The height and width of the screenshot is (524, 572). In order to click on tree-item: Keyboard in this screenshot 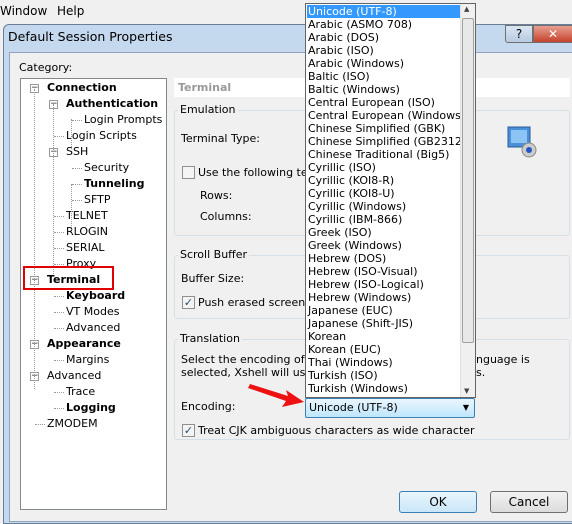, I will do `click(95, 296)`.